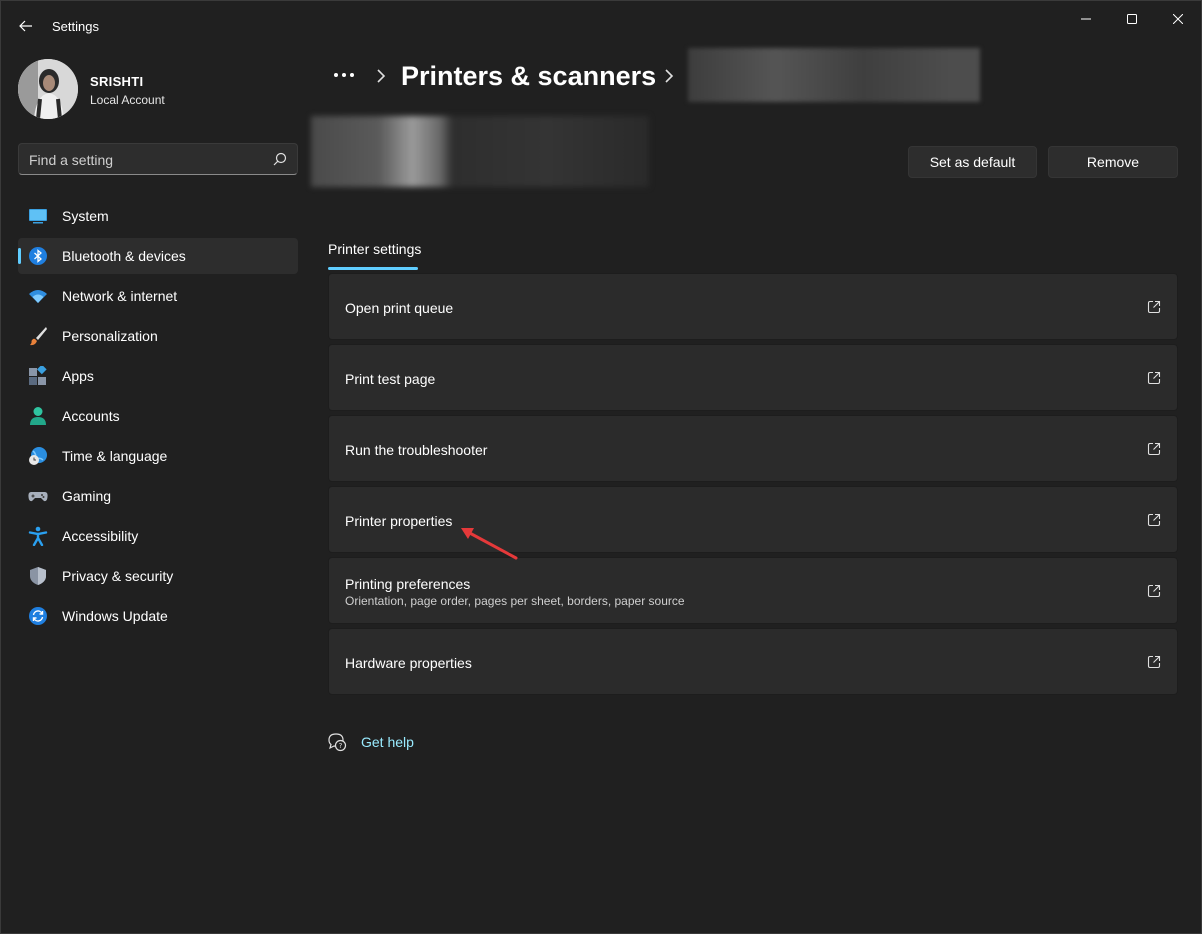 The width and height of the screenshot is (1202, 934). Describe the element at coordinates (1113, 162) in the screenshot. I see `remove-button: Remove` at that location.